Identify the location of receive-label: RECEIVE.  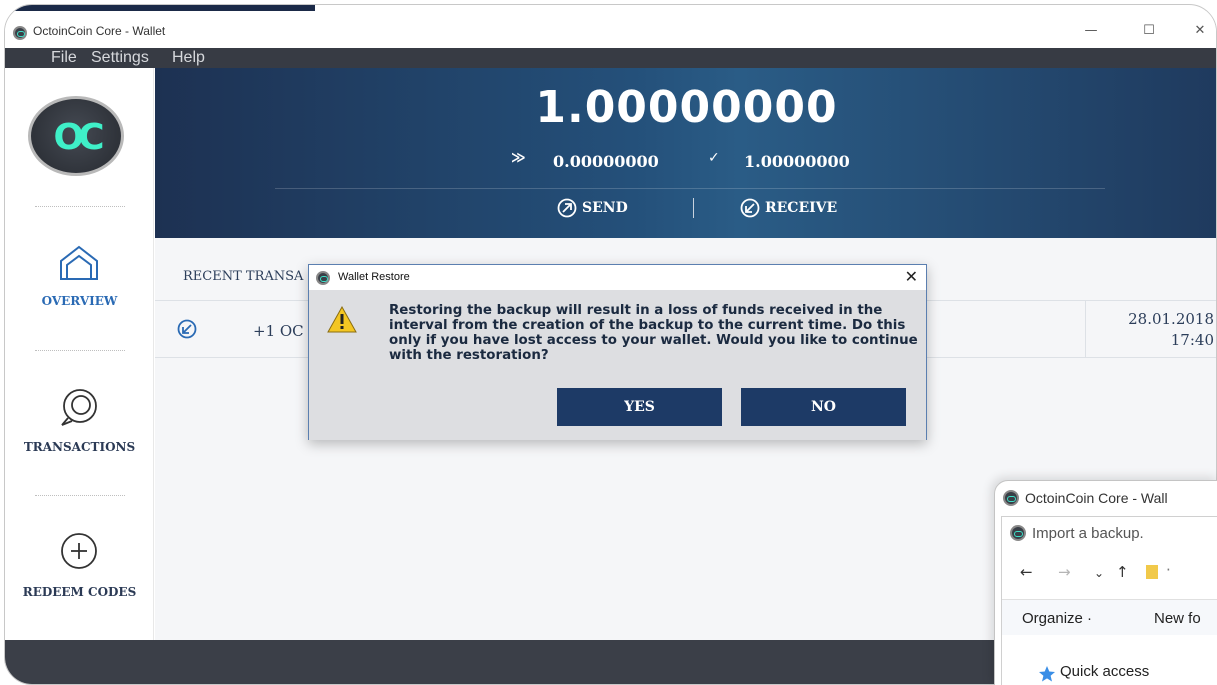
(801, 208).